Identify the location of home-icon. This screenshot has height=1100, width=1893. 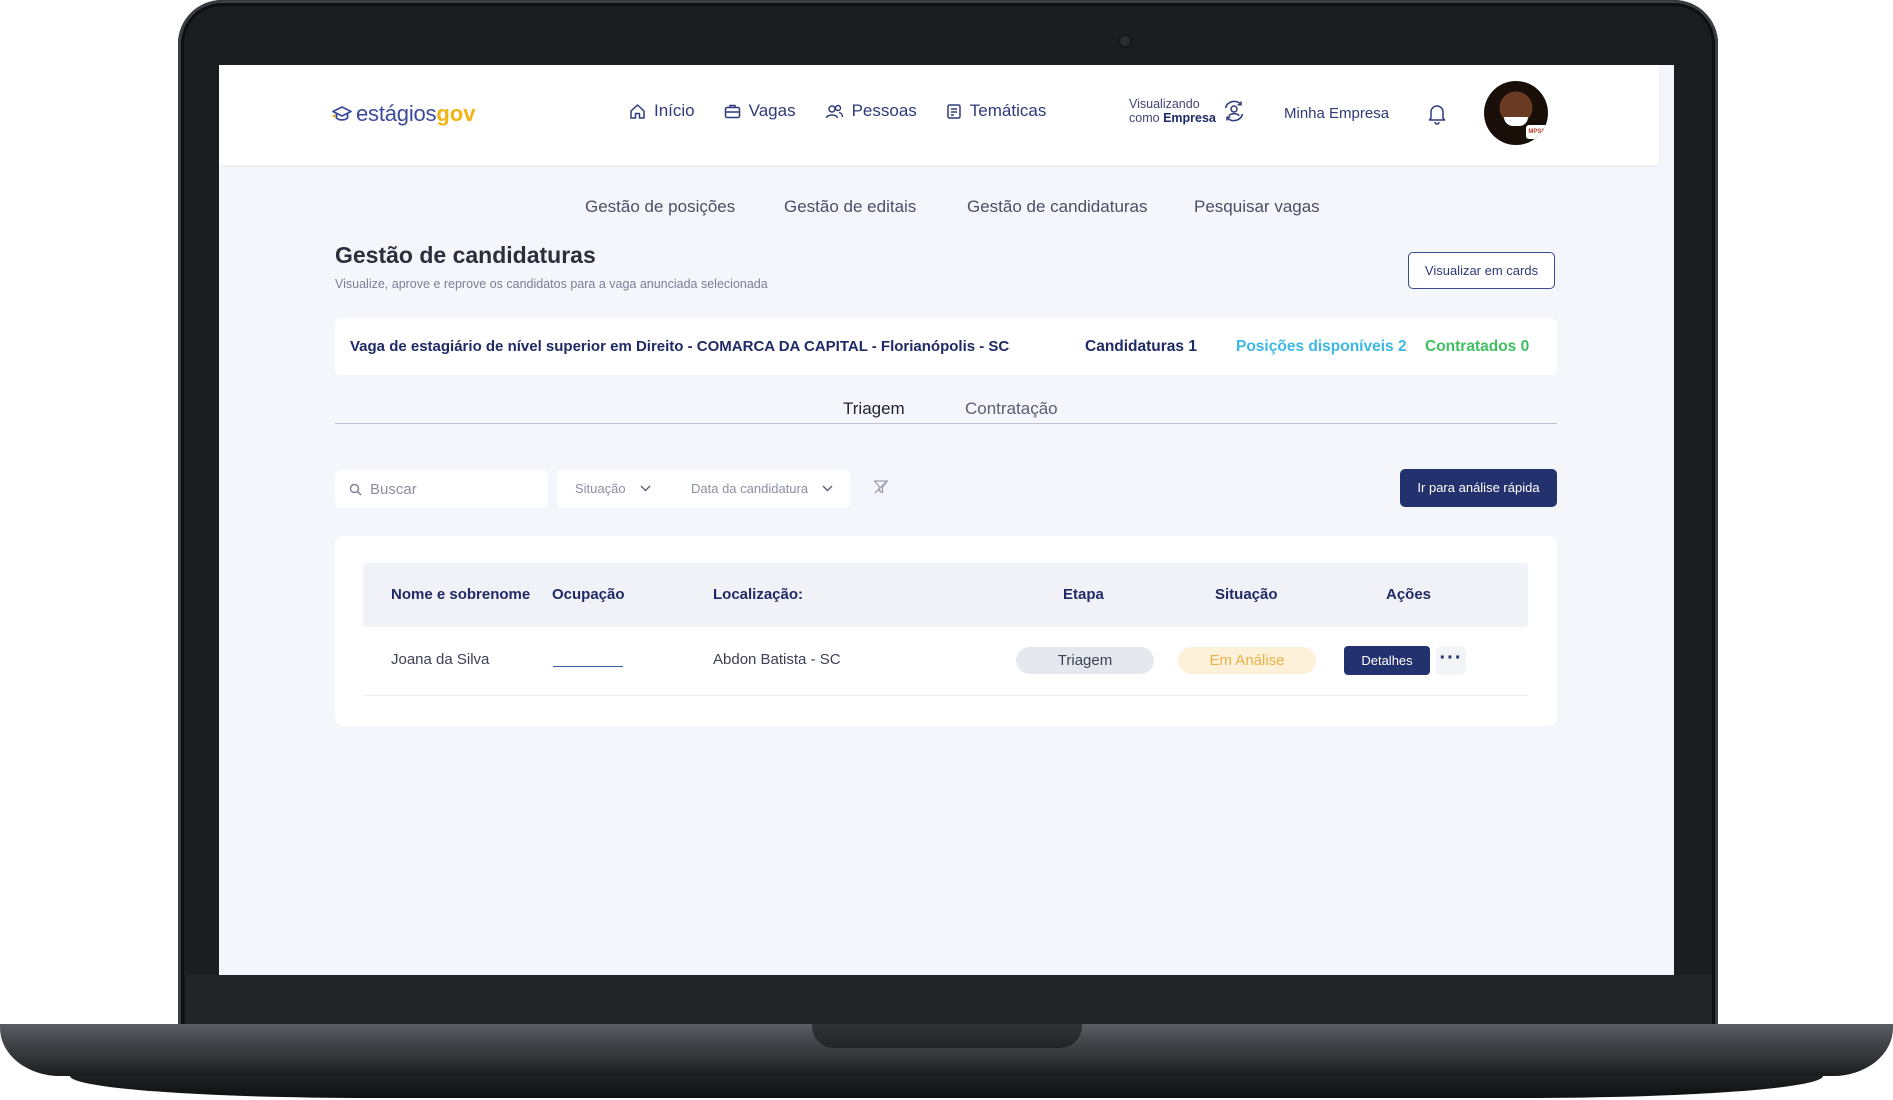
(637, 111).